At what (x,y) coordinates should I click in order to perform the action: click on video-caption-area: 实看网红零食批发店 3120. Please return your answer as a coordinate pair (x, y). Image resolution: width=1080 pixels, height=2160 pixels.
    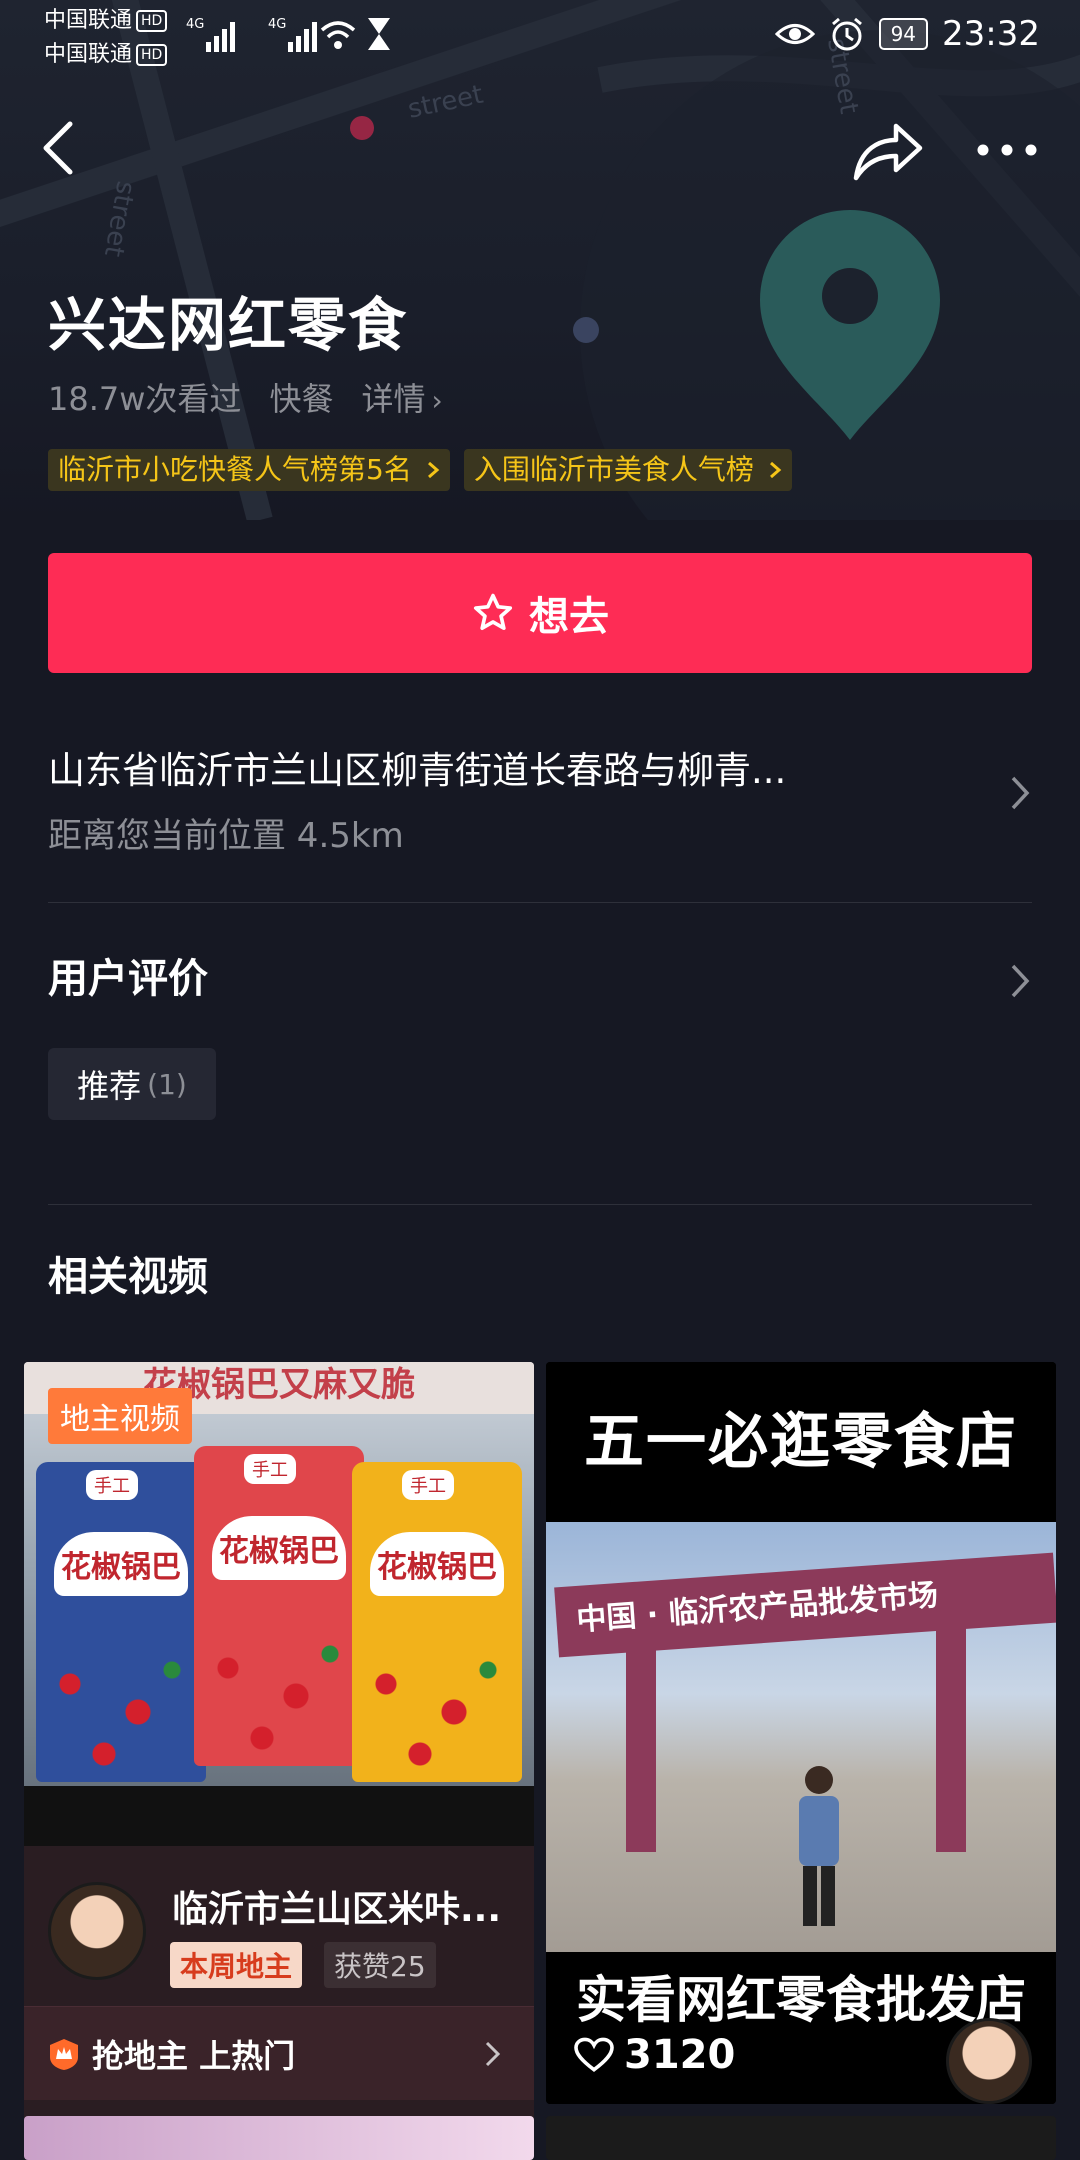
    Looking at the image, I should click on (801, 2028).